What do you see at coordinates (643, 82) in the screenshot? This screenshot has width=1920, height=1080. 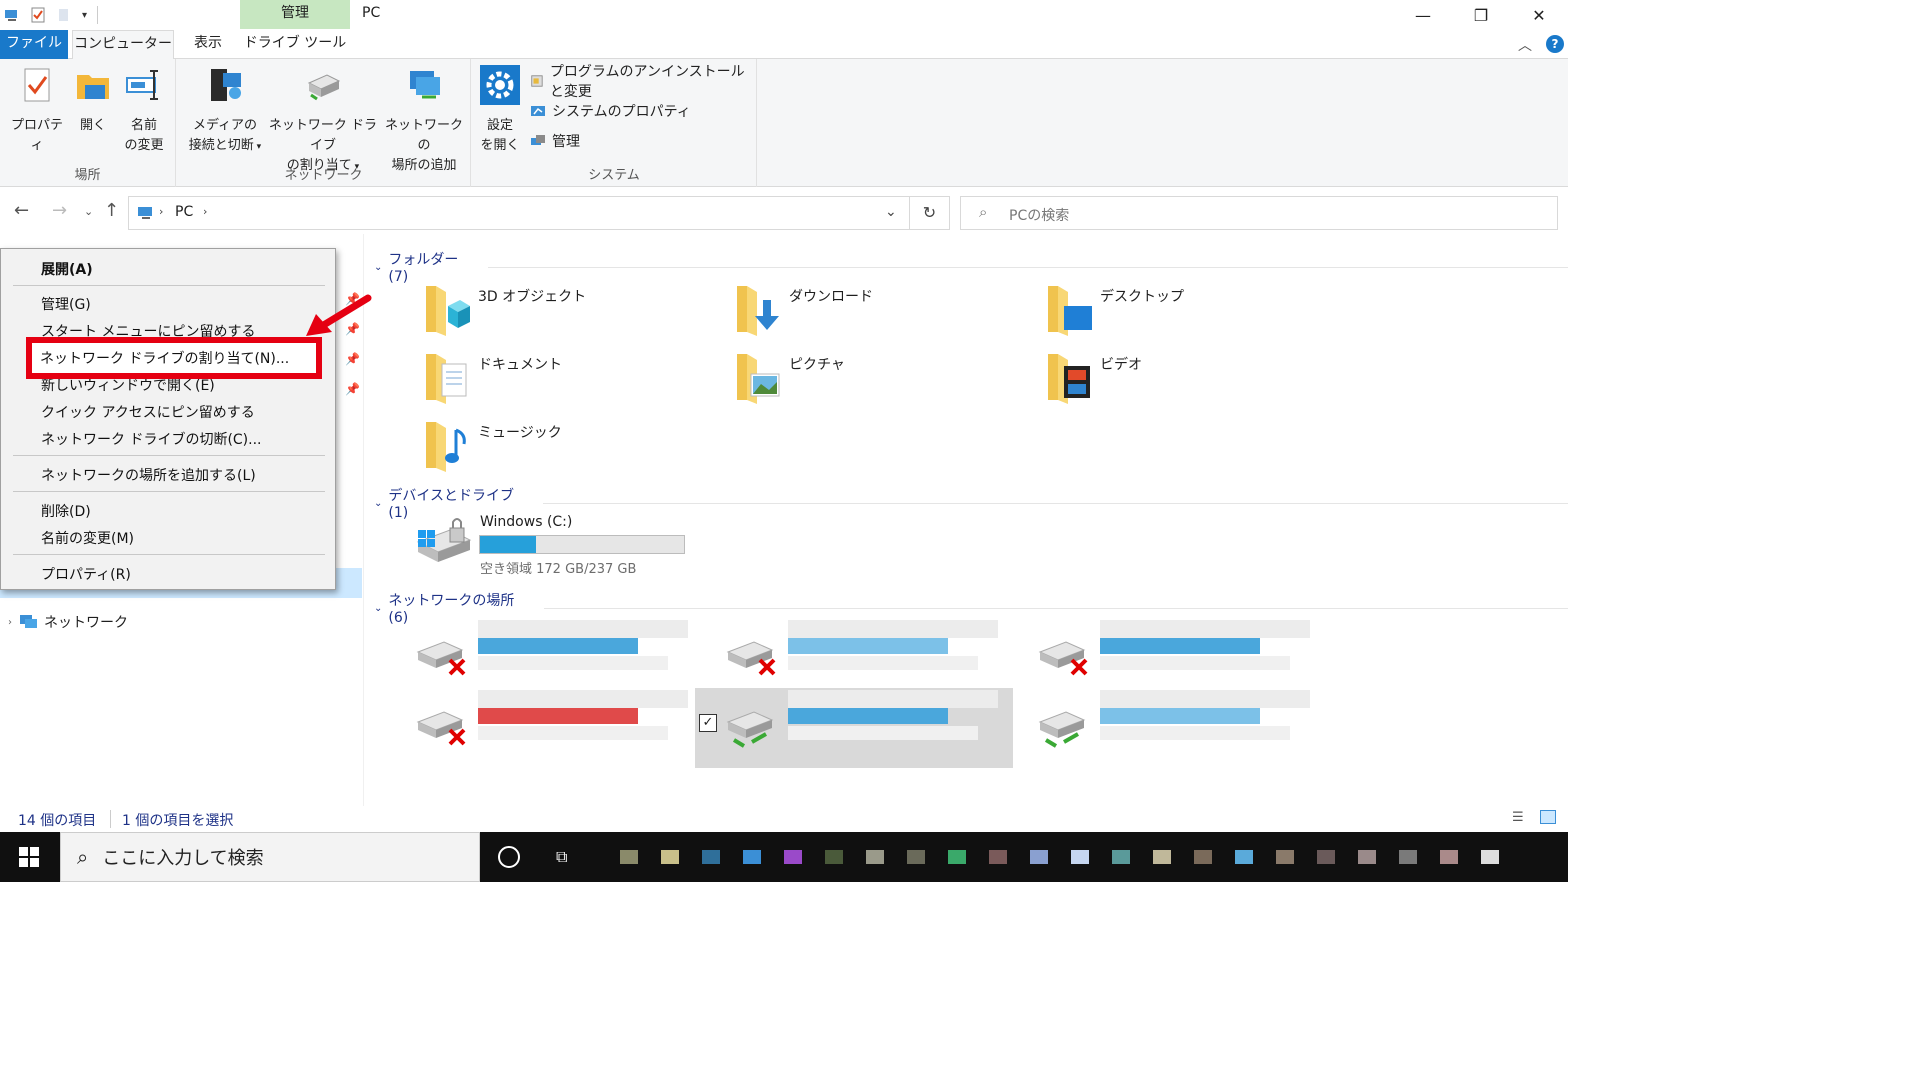 I see `uninstall-programs-button: プログラムのアンインストールと変更` at bounding box center [643, 82].